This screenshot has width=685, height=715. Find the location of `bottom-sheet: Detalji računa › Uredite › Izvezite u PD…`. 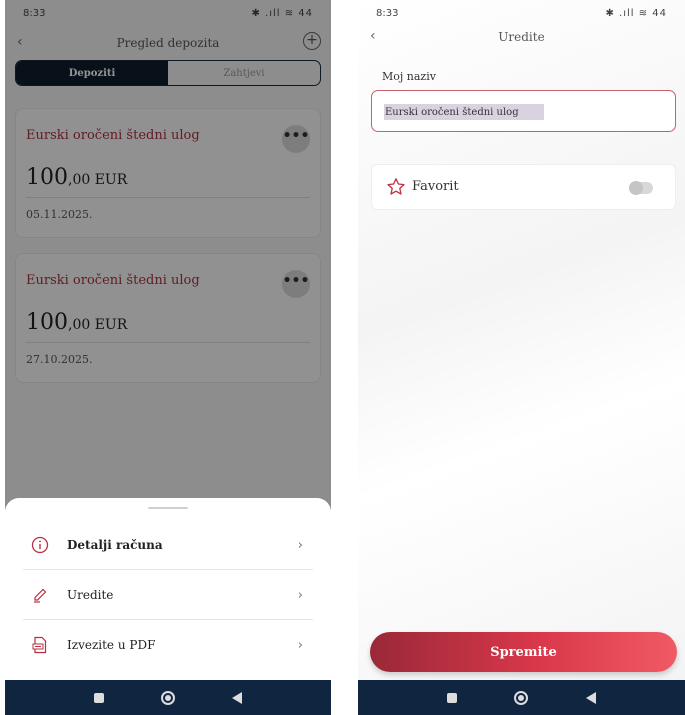

bottom-sheet: Detalji računa › Uredite › Izvezite u PD… is located at coordinates (168, 589).